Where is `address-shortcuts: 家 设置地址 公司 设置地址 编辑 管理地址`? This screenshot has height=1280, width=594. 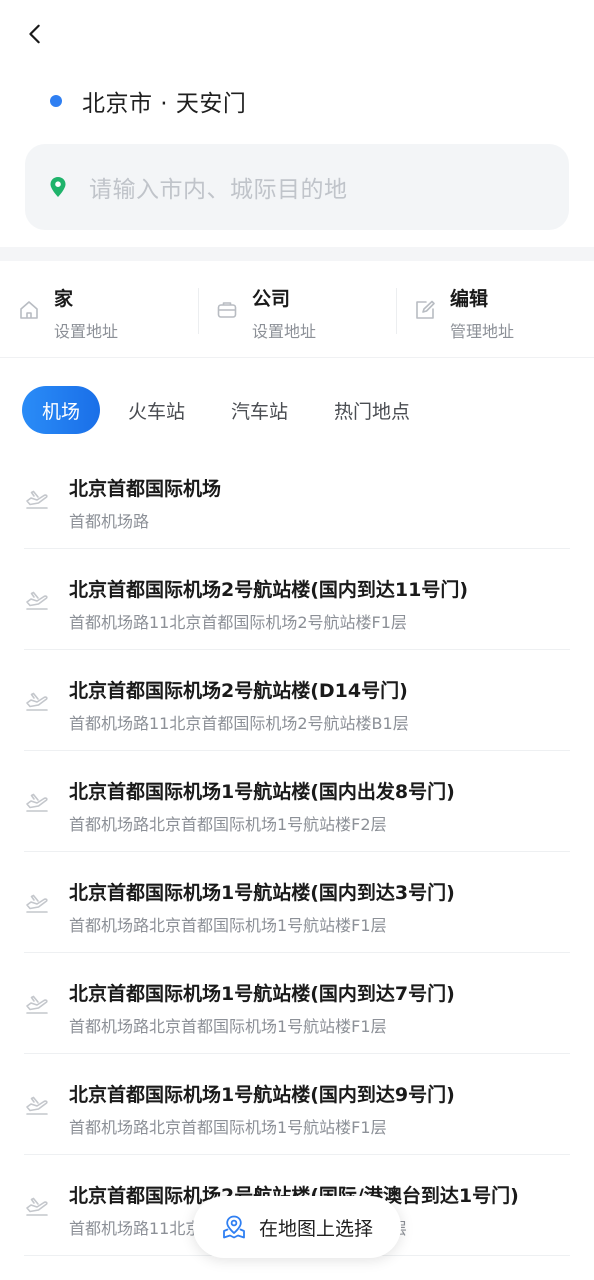 address-shortcuts: 家 设置地址 公司 设置地址 编辑 管理地址 is located at coordinates (297, 310).